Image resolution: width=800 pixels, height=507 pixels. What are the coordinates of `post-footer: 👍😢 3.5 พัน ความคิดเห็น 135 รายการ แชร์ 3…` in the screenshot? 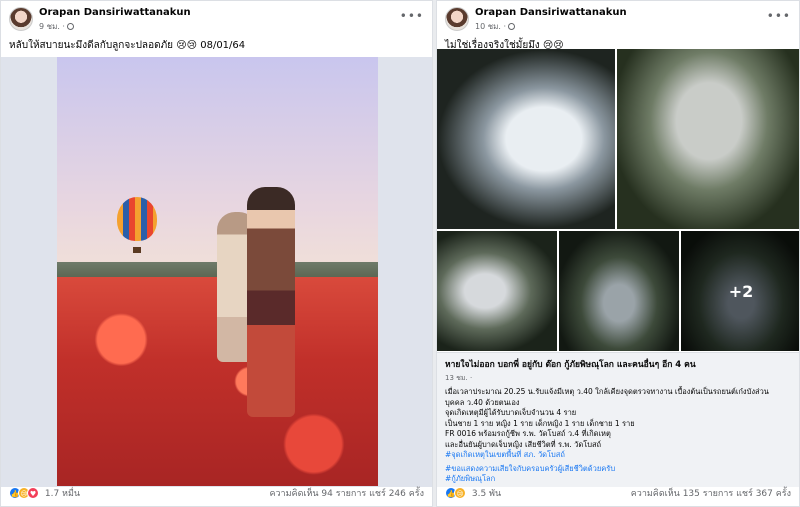 It's located at (618, 493).